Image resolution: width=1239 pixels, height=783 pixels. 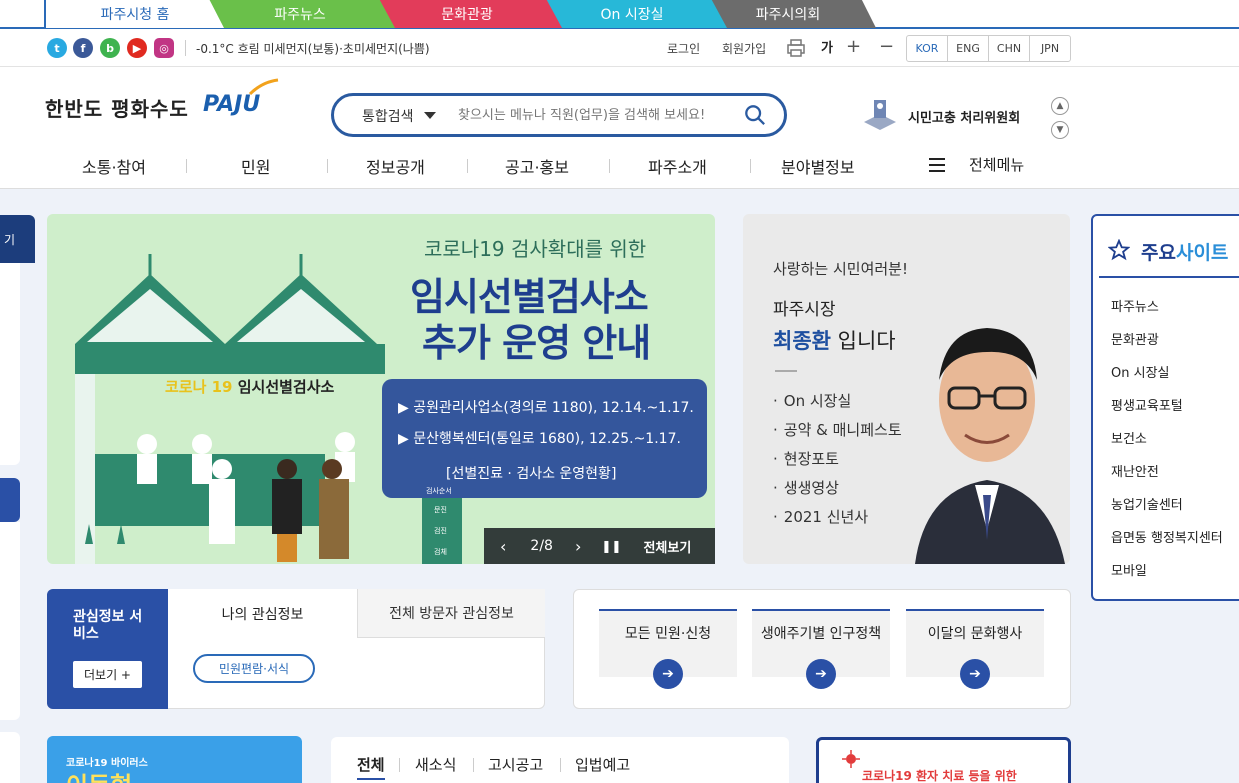 I want to click on lang-kor: KOR, so click(x=927, y=48).